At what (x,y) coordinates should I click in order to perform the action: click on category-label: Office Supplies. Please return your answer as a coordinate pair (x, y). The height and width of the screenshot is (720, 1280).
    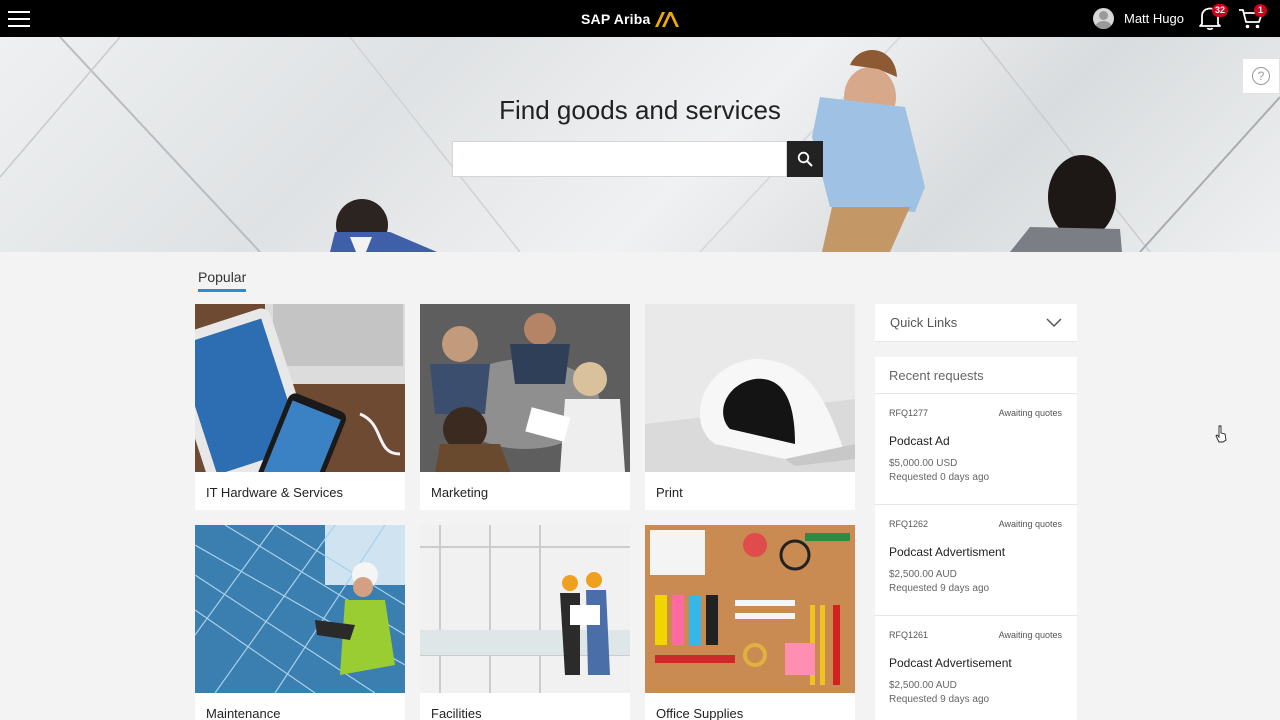
    Looking at the image, I should click on (700, 713).